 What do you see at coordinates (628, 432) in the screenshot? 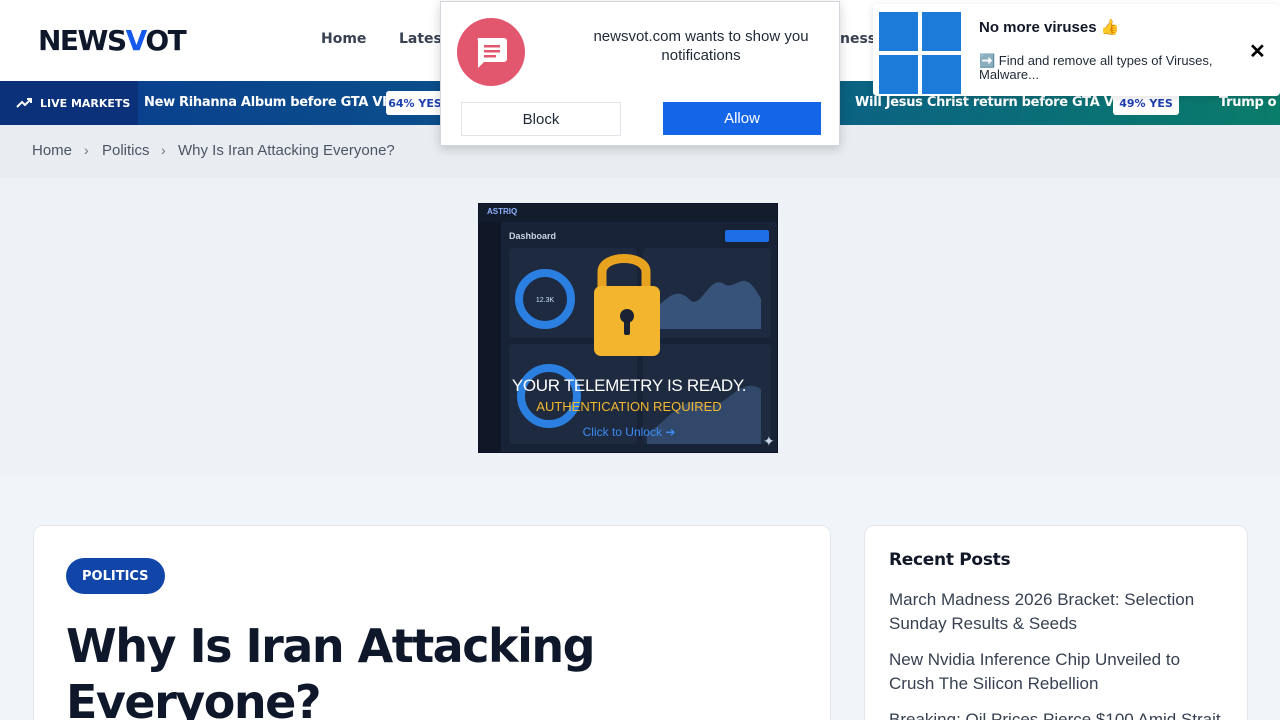
I see `ad-unlock-link: Click to Unlock ➔` at bounding box center [628, 432].